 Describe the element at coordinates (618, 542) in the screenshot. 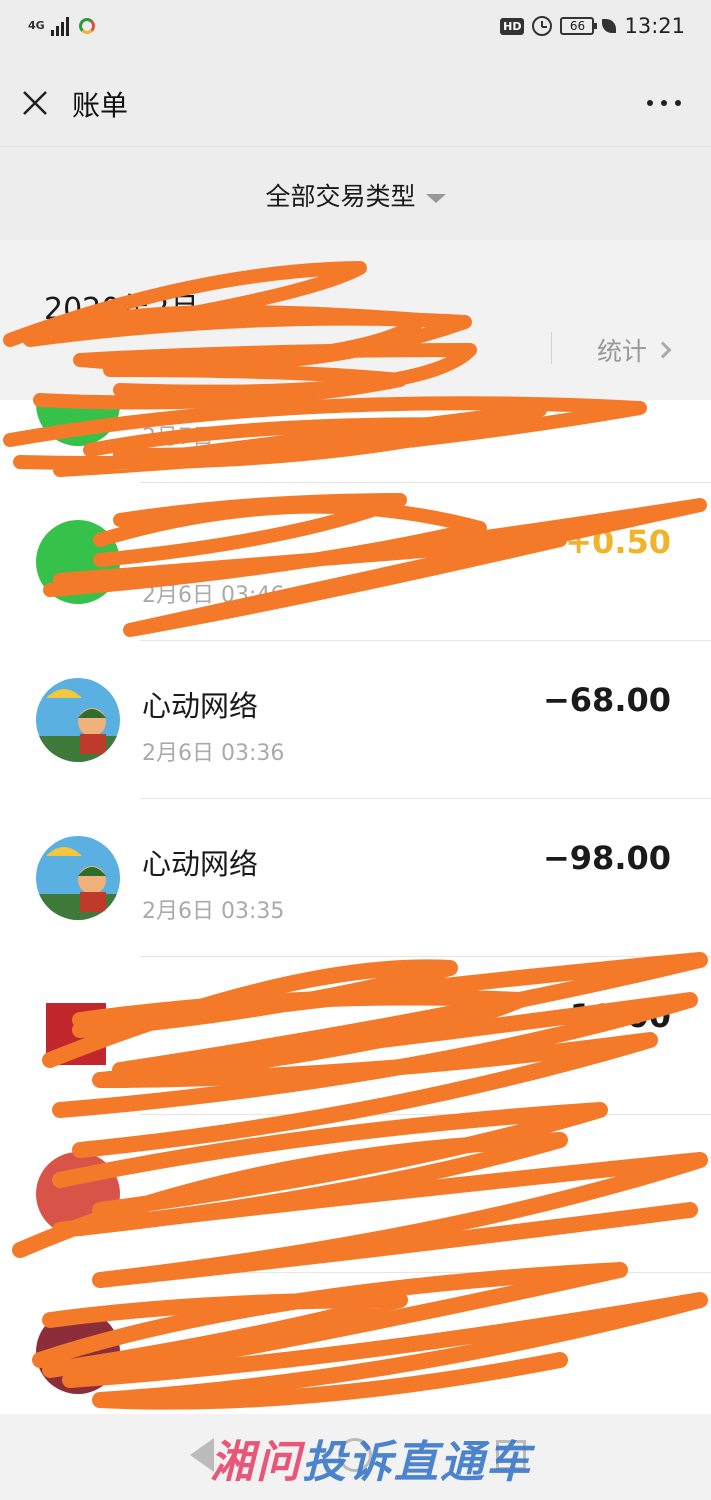

I see `transaction-amount: +0.50` at that location.